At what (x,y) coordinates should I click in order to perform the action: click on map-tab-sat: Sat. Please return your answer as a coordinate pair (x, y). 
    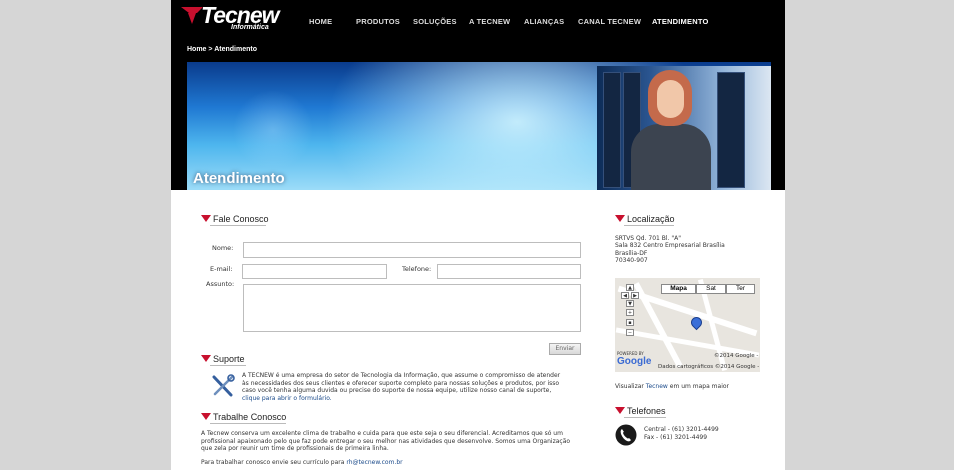
    Looking at the image, I should click on (711, 289).